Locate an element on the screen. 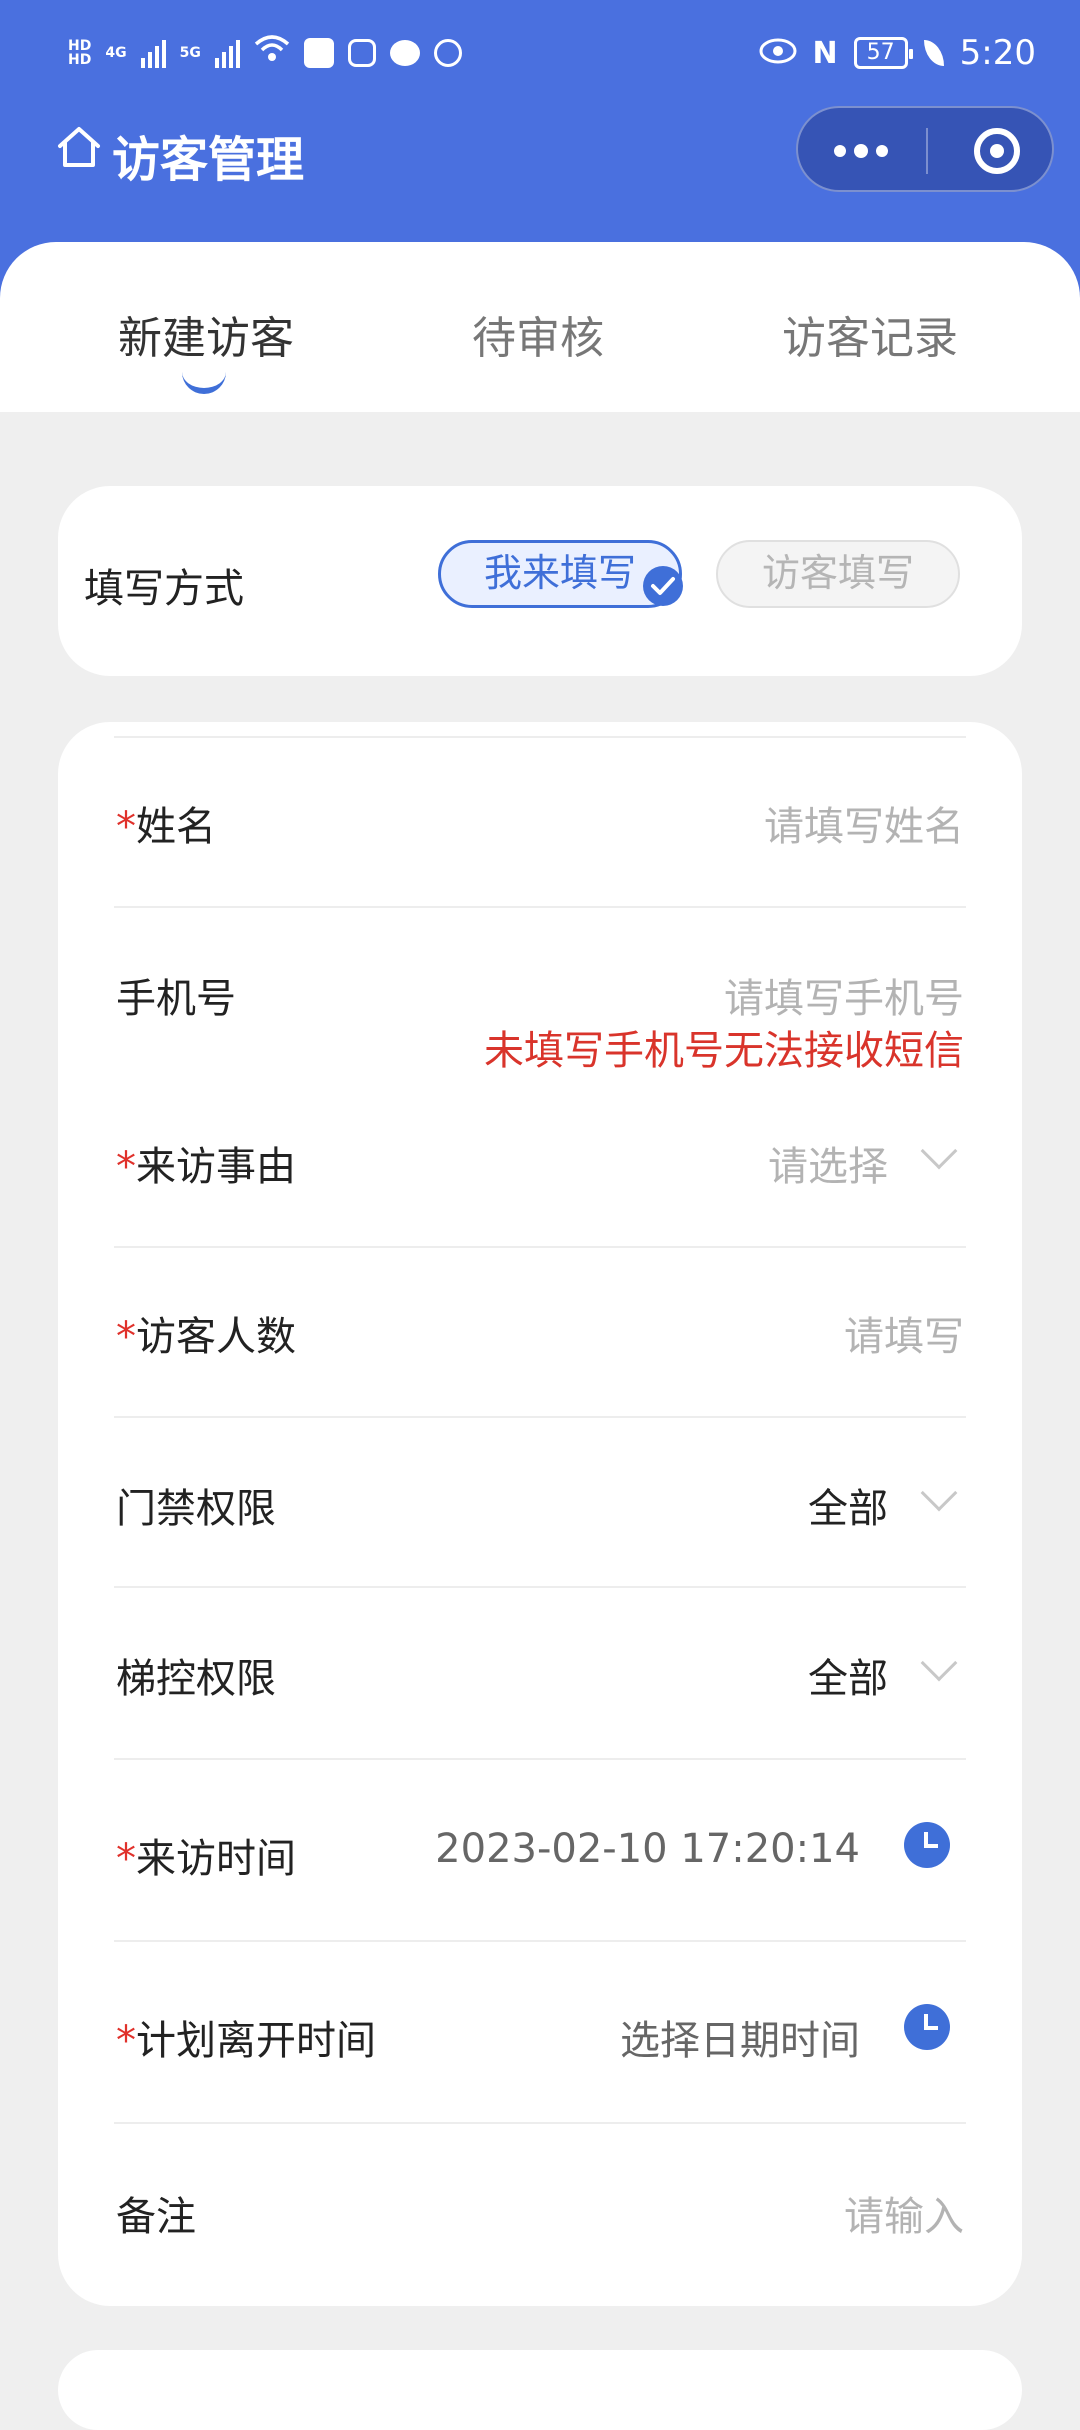 Image resolution: width=1080 pixels, height=2430 pixels. remark-label: 备注 is located at coordinates (156, 2217).